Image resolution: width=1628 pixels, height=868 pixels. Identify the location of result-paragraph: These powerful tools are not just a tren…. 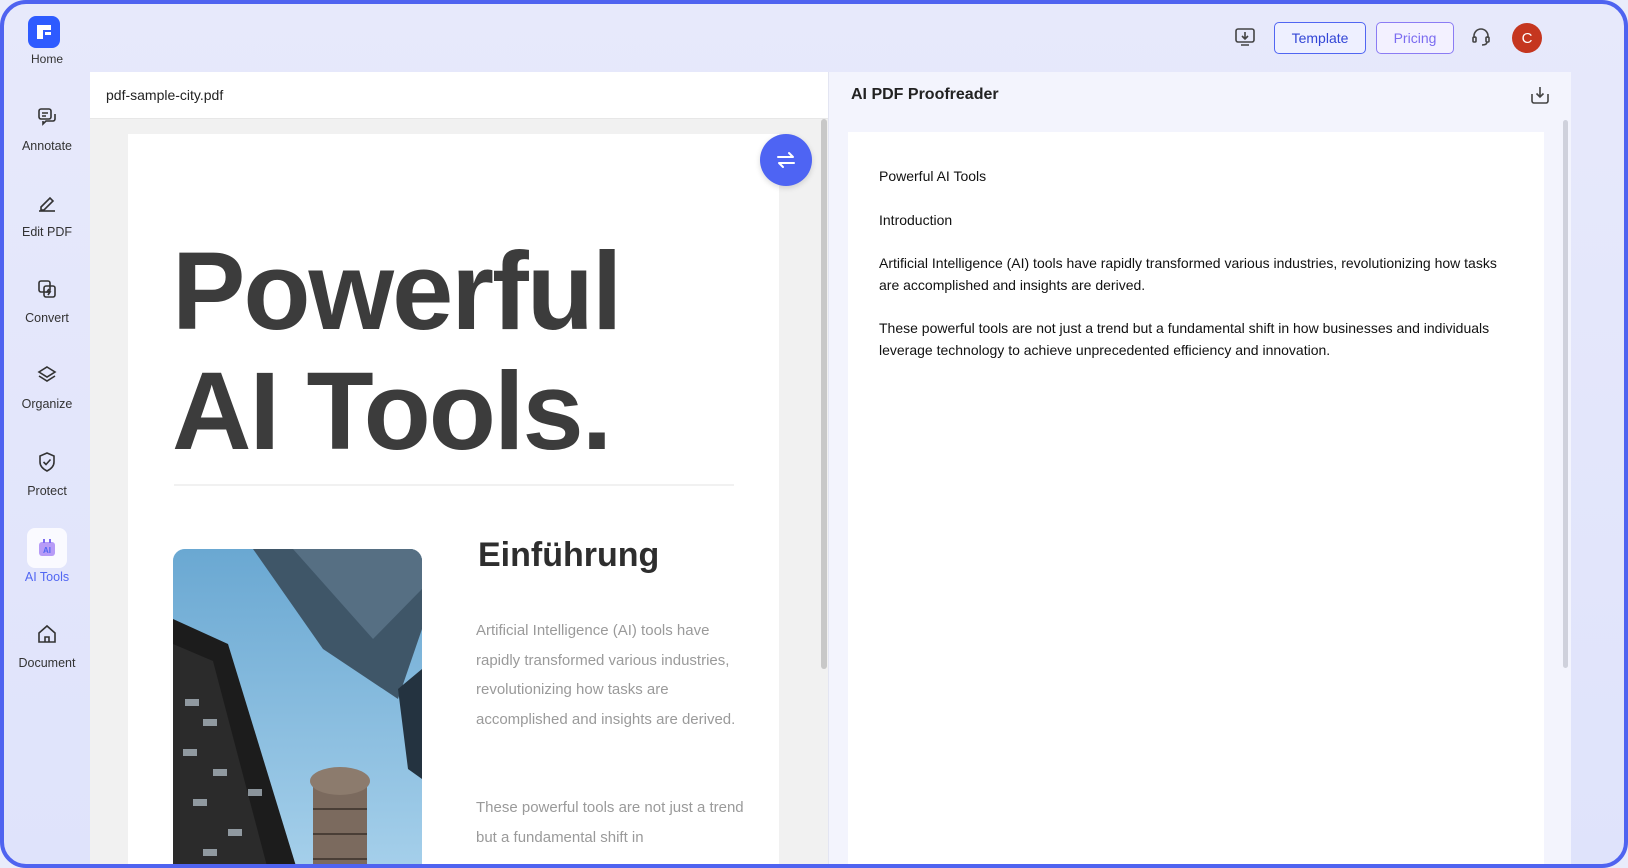
(1184, 339).